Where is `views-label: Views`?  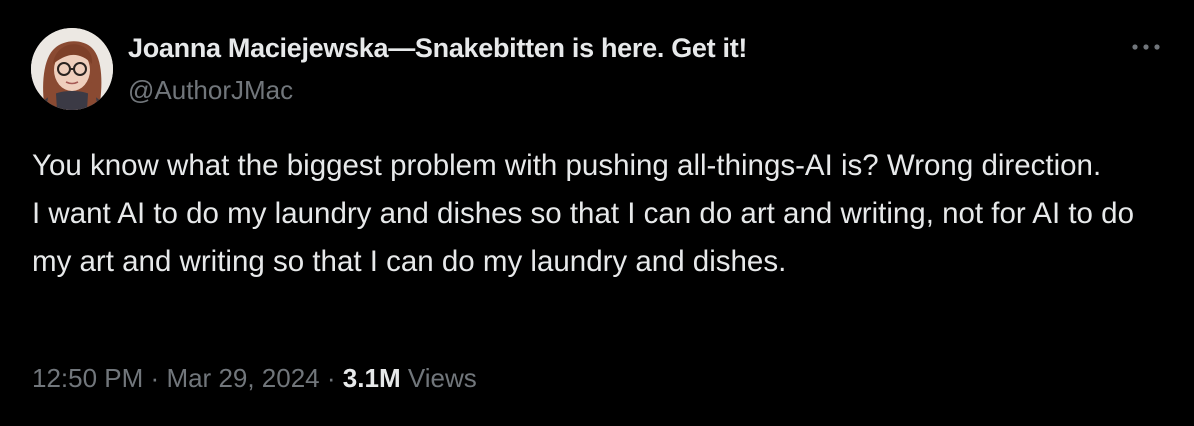
views-label: Views is located at coordinates (442, 378).